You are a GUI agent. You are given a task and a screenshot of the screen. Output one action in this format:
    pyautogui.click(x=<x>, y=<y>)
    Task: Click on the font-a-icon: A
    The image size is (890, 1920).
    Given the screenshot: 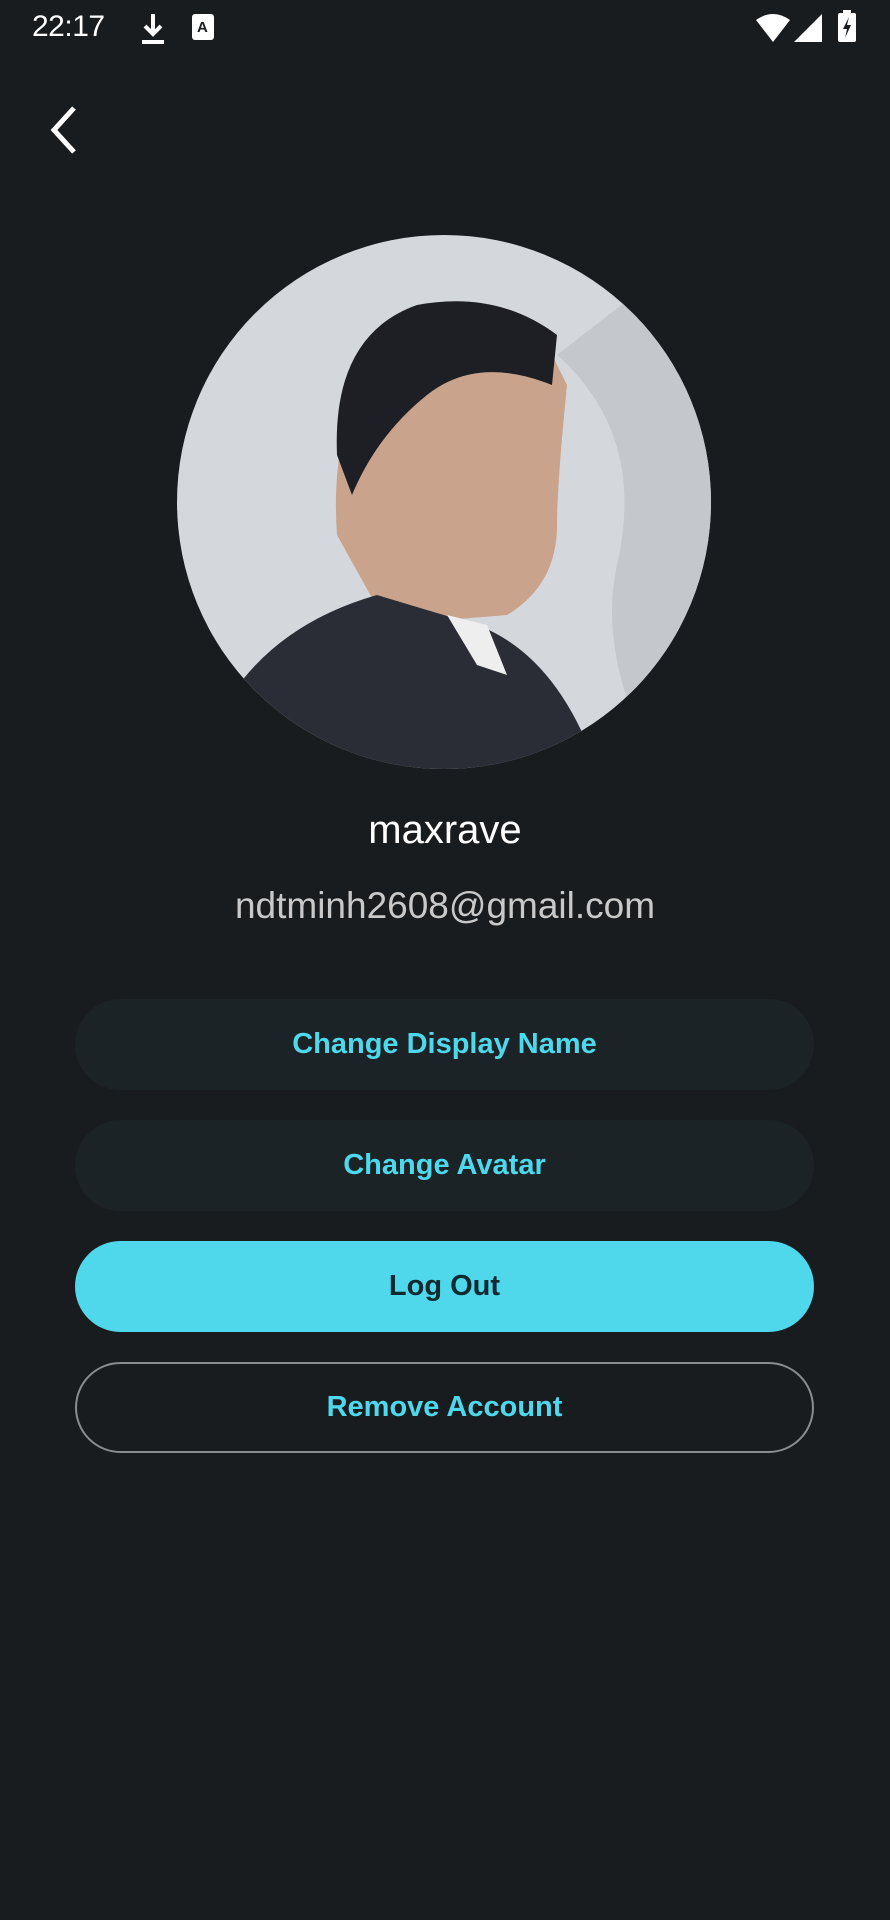 What is the action you would take?
    pyautogui.click(x=203, y=27)
    